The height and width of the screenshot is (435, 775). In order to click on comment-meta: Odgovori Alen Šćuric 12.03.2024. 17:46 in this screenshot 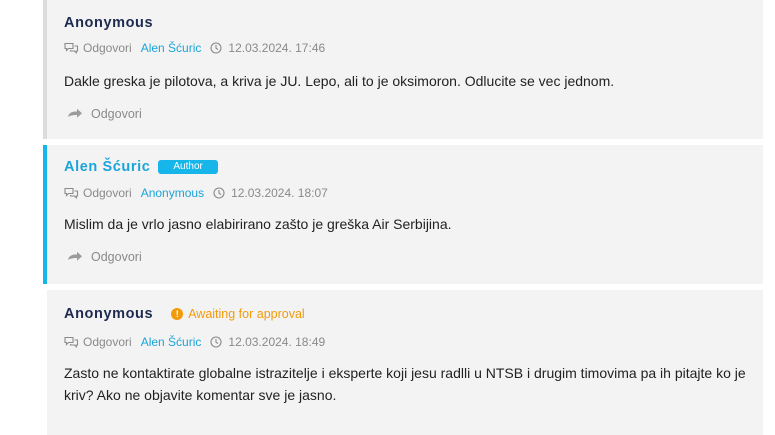, I will do `click(194, 48)`.